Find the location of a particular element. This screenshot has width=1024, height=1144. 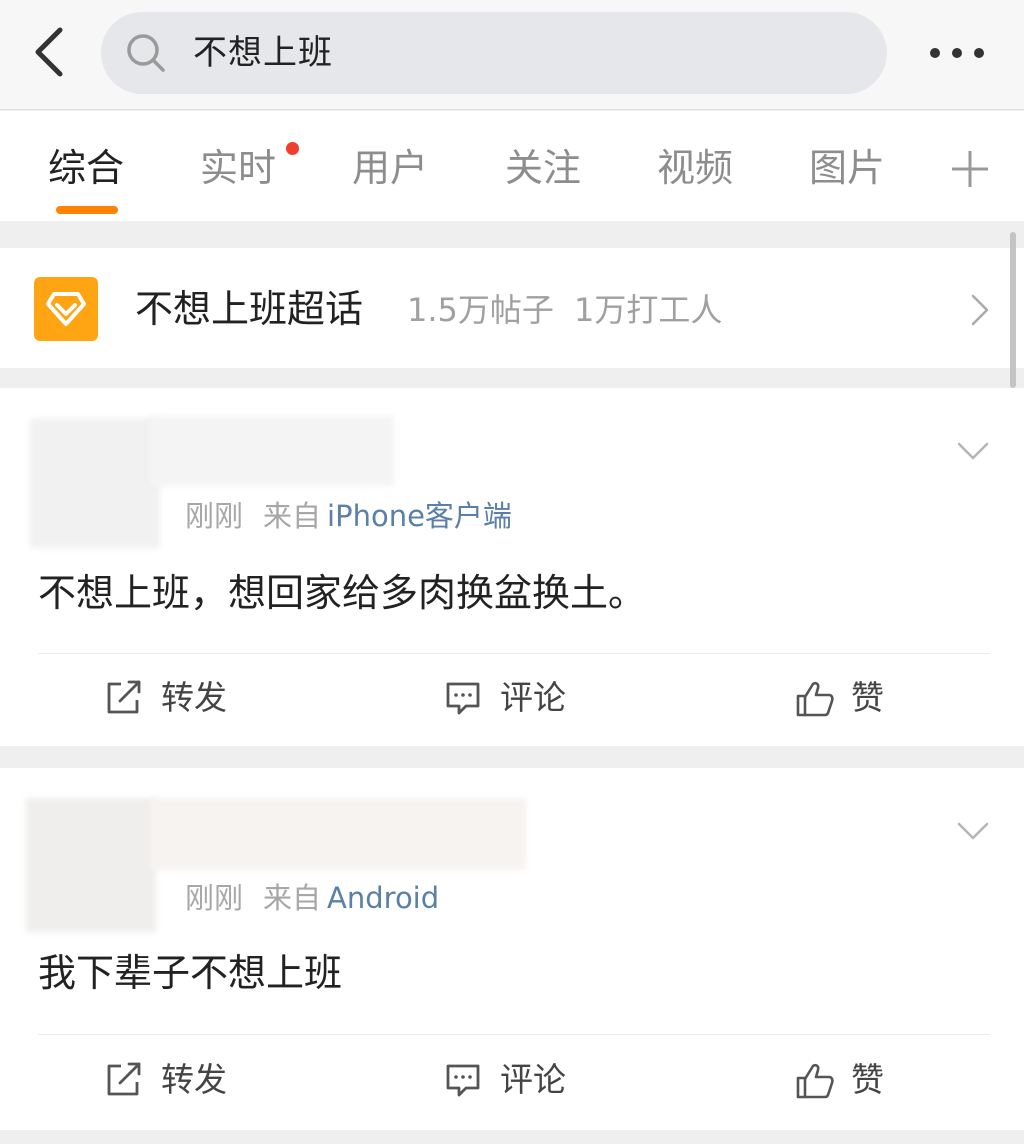

post-source: iPhone客户端 is located at coordinates (419, 516).